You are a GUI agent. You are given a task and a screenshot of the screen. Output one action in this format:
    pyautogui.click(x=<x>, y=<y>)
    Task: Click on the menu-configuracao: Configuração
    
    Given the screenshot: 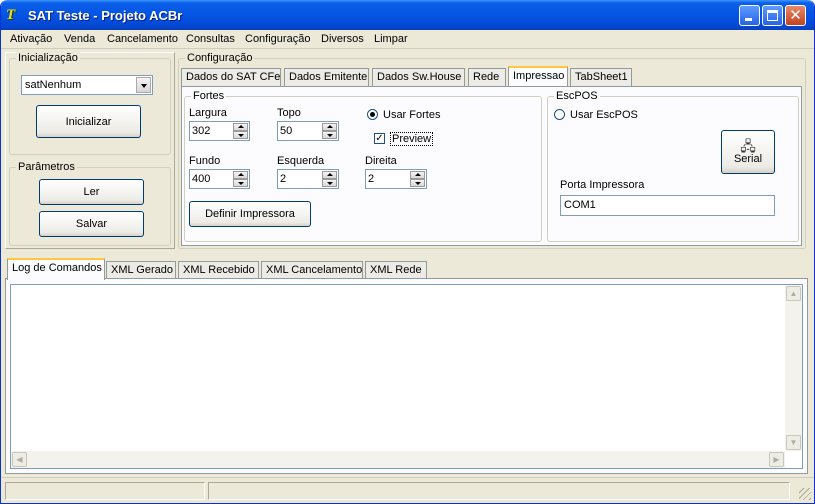 What is the action you would take?
    pyautogui.click(x=277, y=39)
    